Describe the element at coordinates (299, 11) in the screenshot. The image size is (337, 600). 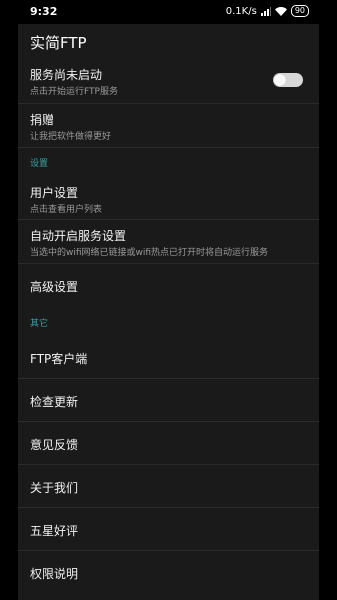
I see `battery-indicator: 90` at that location.